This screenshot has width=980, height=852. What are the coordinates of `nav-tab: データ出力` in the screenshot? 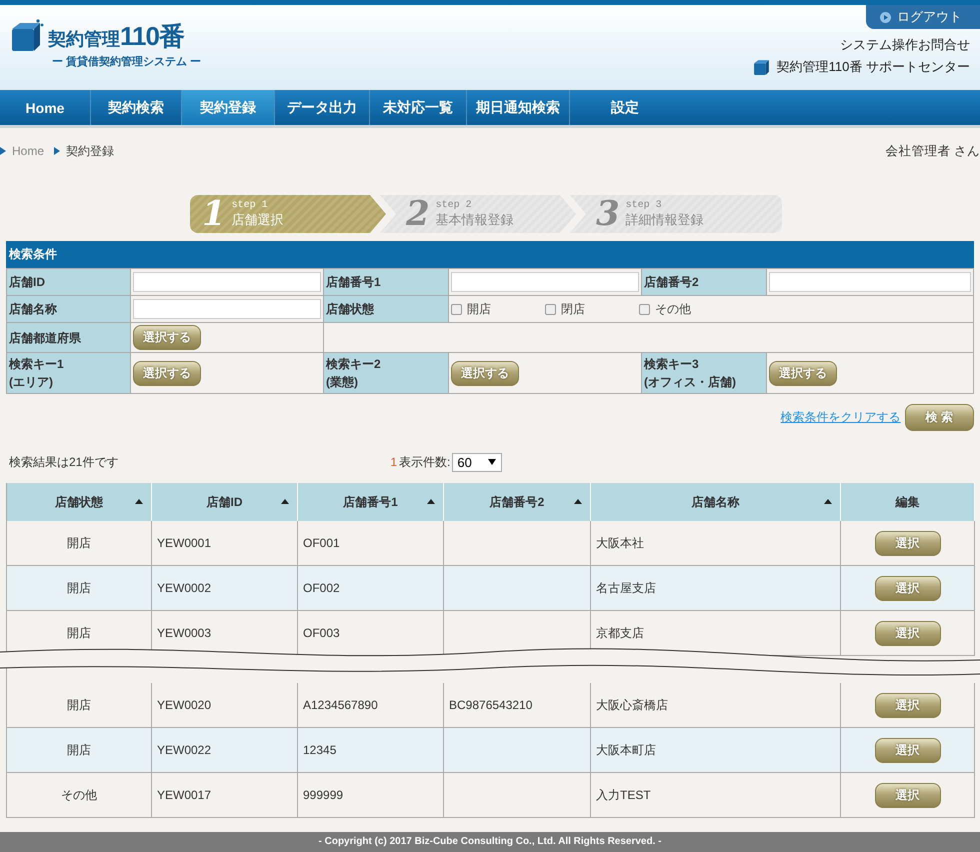 It's located at (322, 107).